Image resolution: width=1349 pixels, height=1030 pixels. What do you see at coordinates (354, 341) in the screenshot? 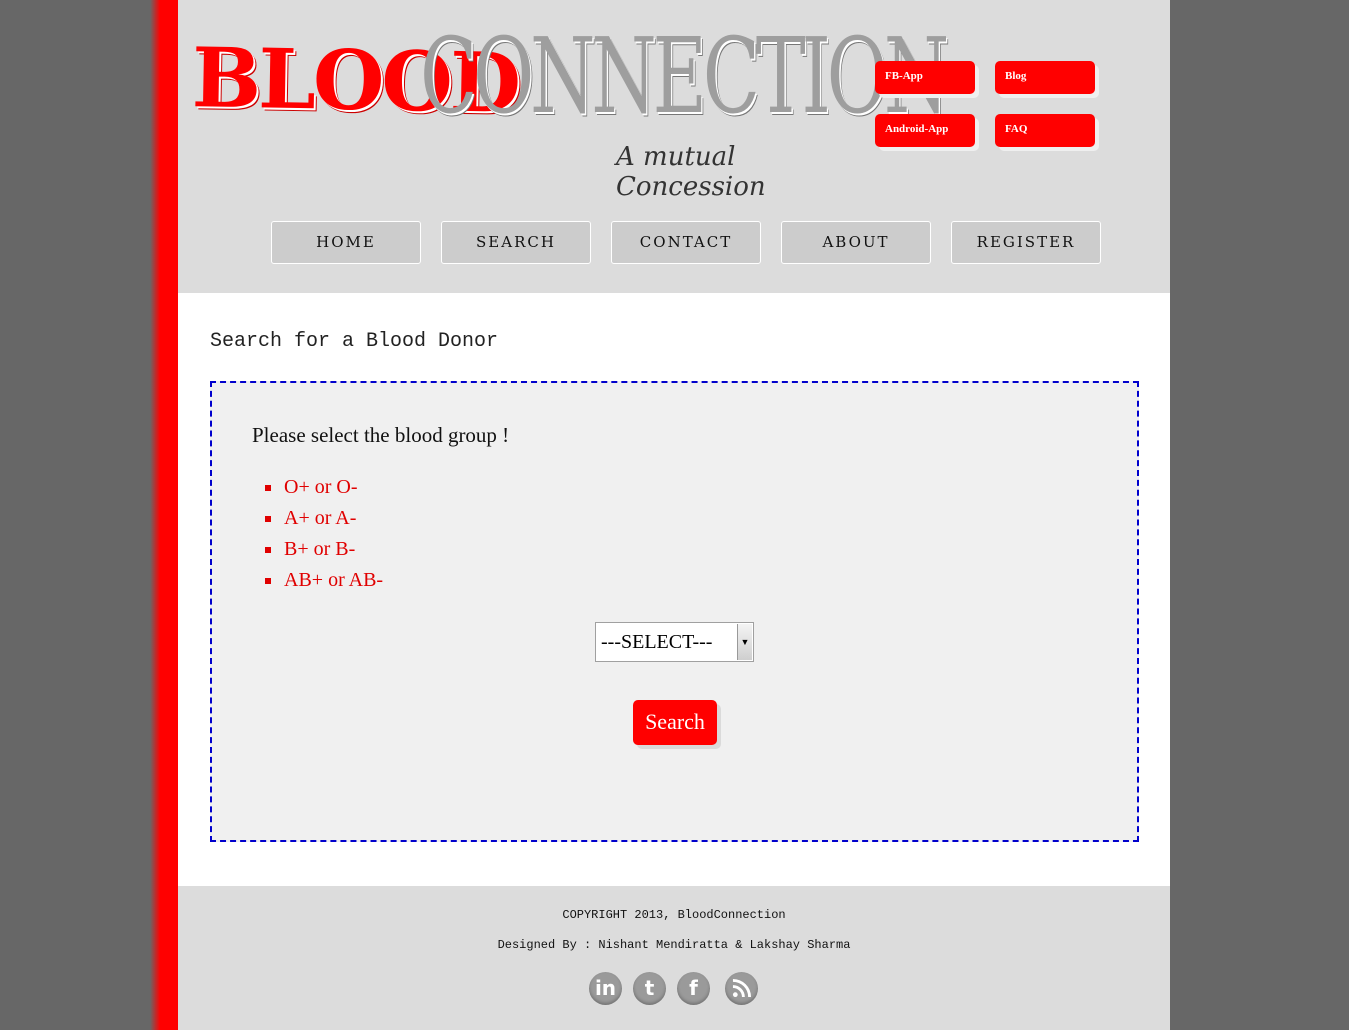
I see `page-title: Search for a Blood Donor` at bounding box center [354, 341].